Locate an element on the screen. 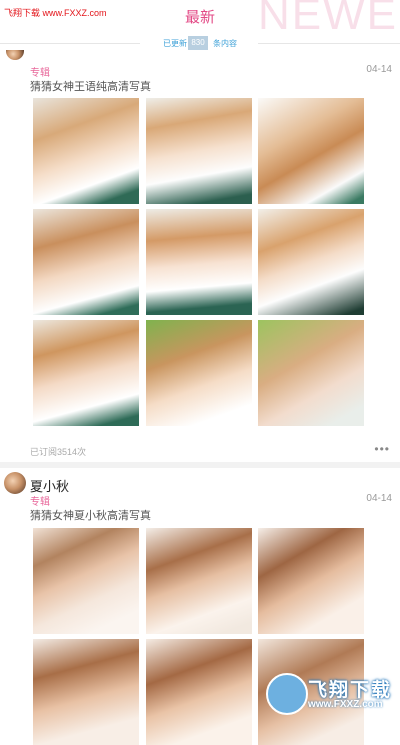  watermark-logo-icon is located at coordinates (287, 694).